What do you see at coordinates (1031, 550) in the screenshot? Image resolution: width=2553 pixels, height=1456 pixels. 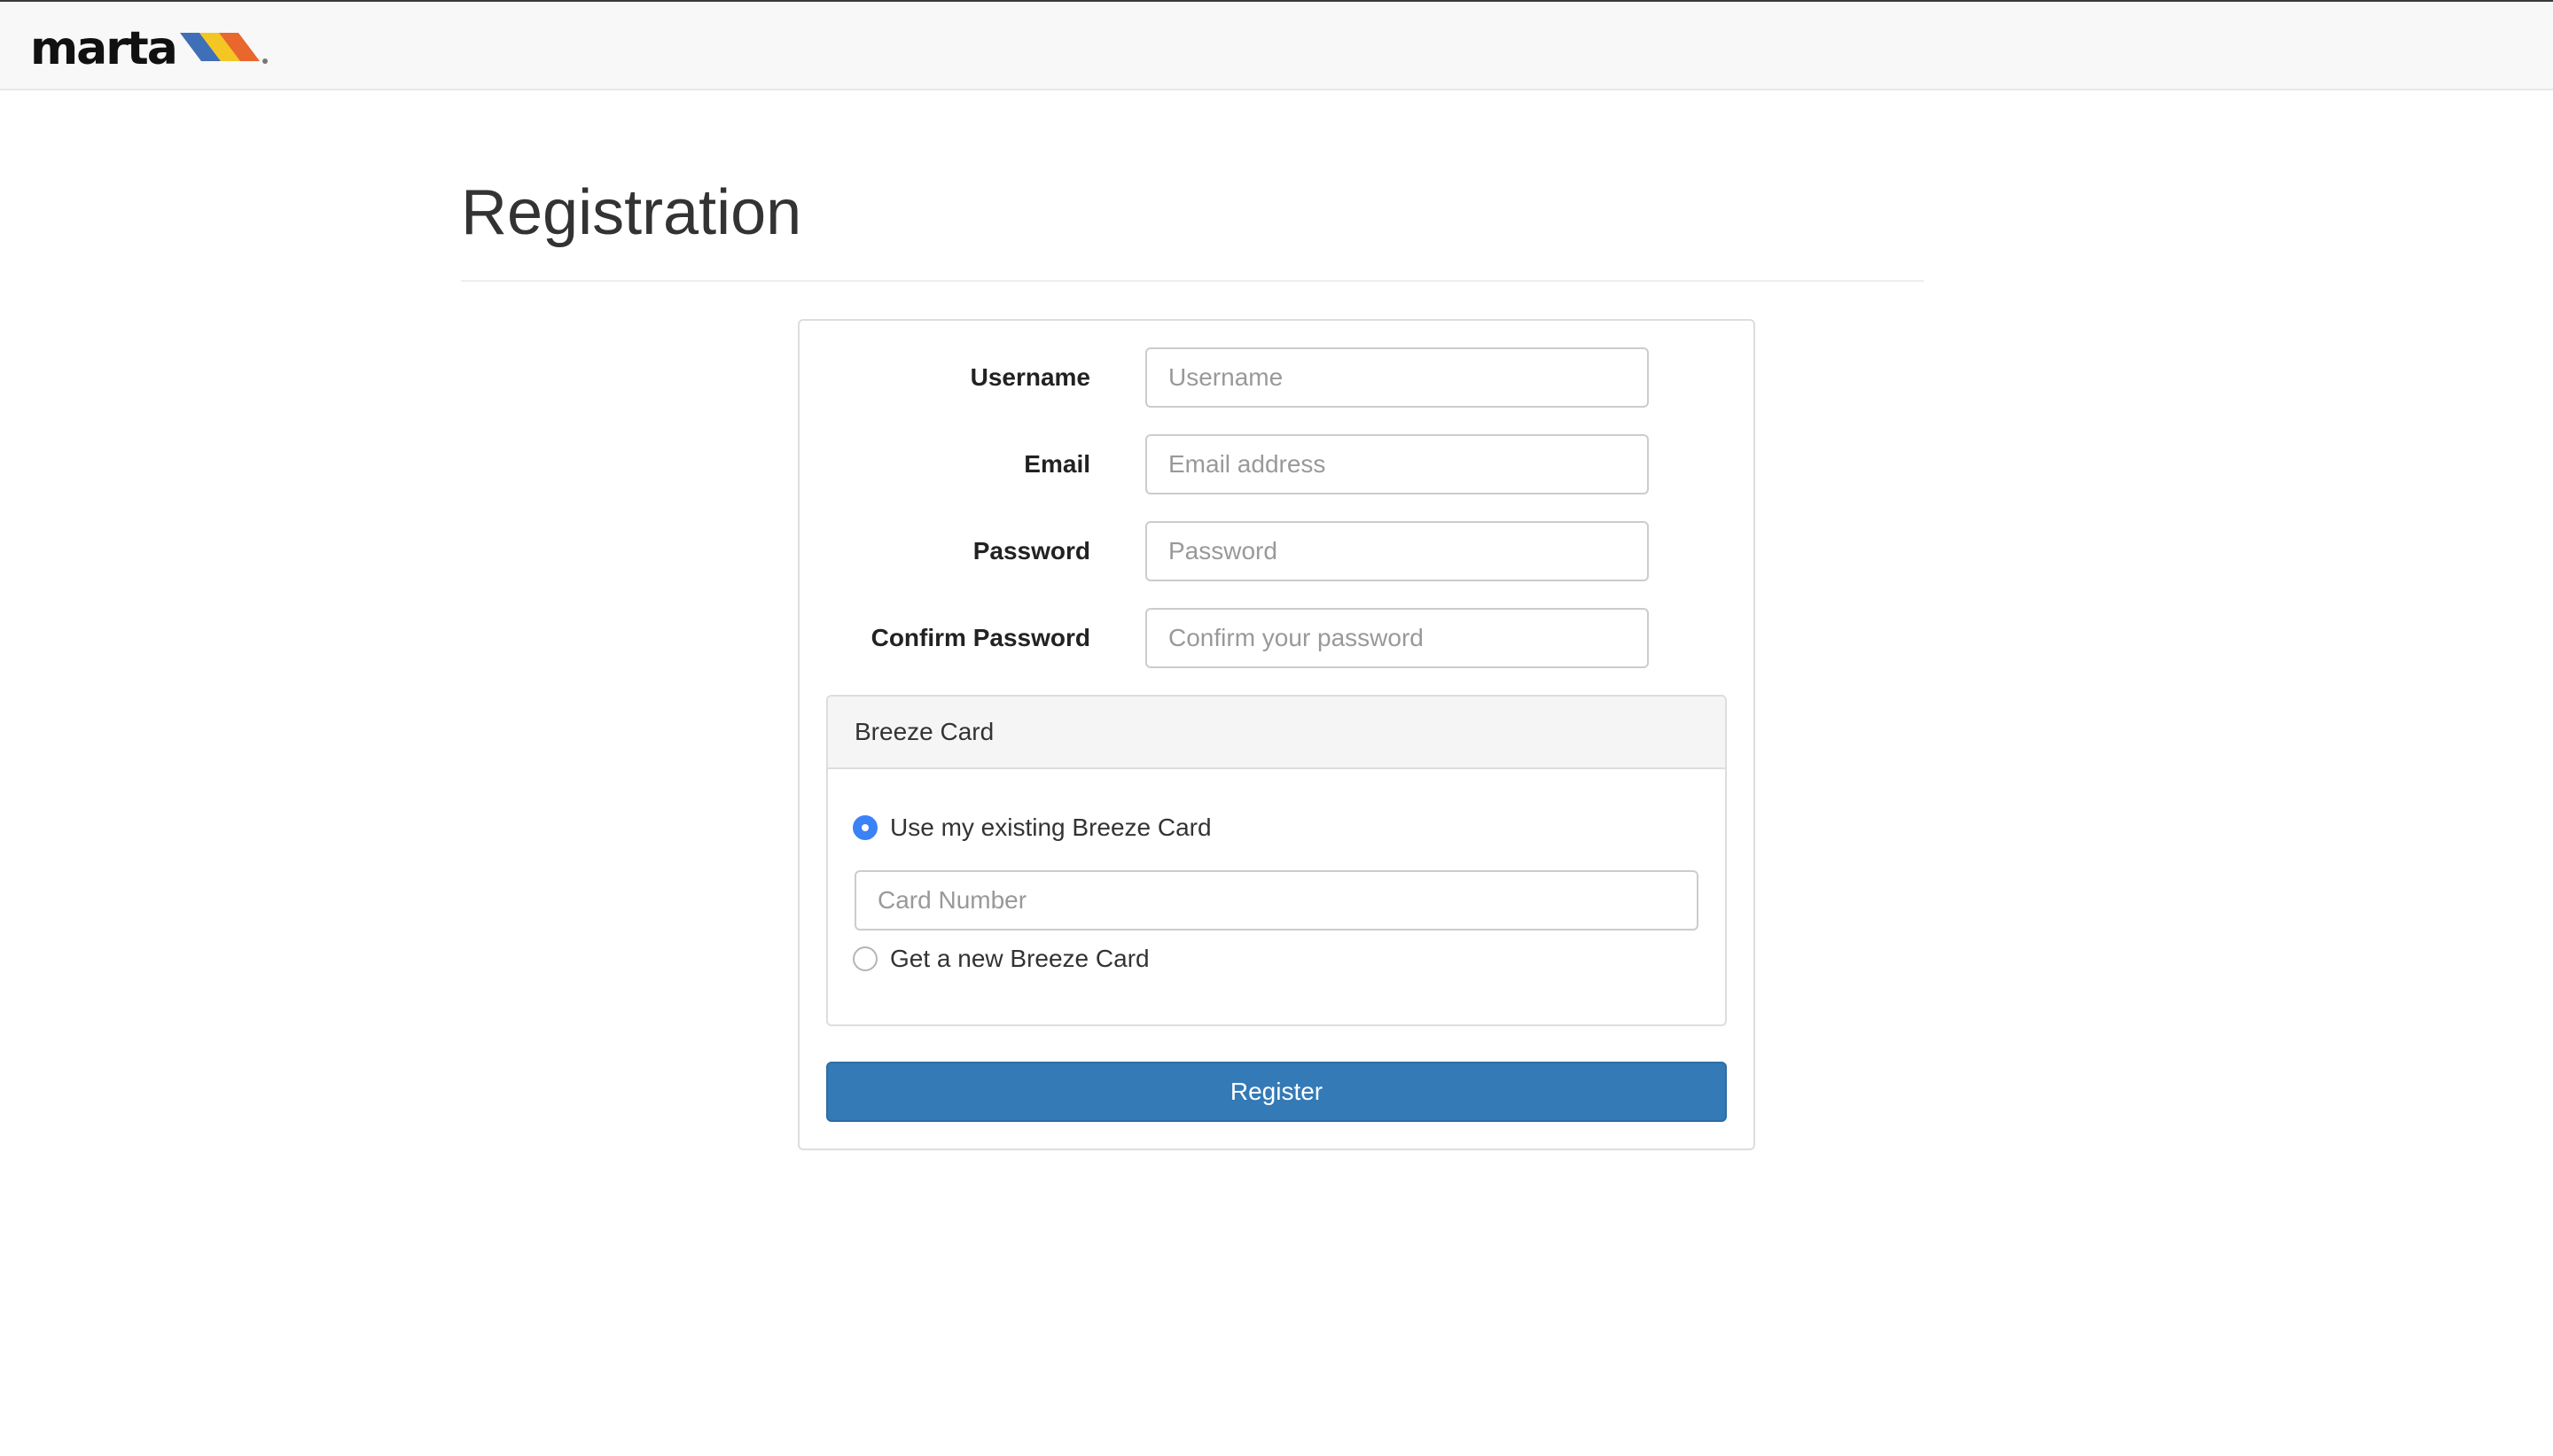 I see `password-label: Password` at bounding box center [1031, 550].